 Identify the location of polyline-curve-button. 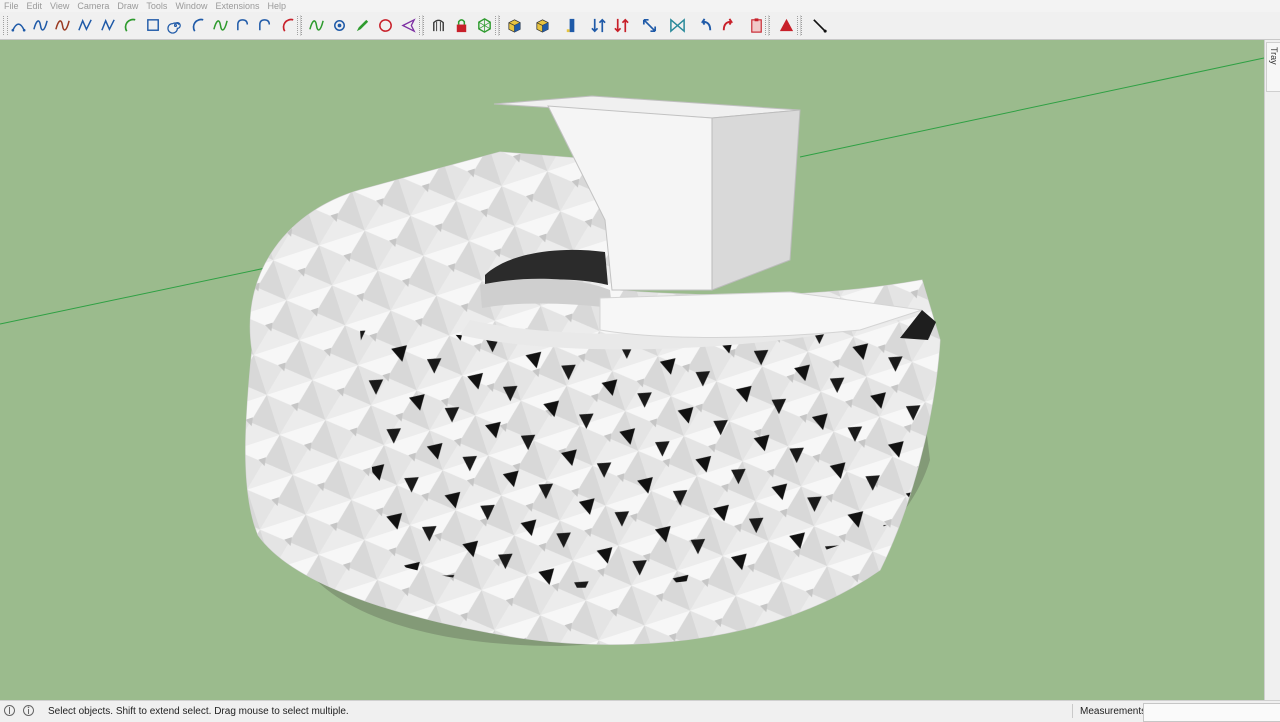
(85, 25).